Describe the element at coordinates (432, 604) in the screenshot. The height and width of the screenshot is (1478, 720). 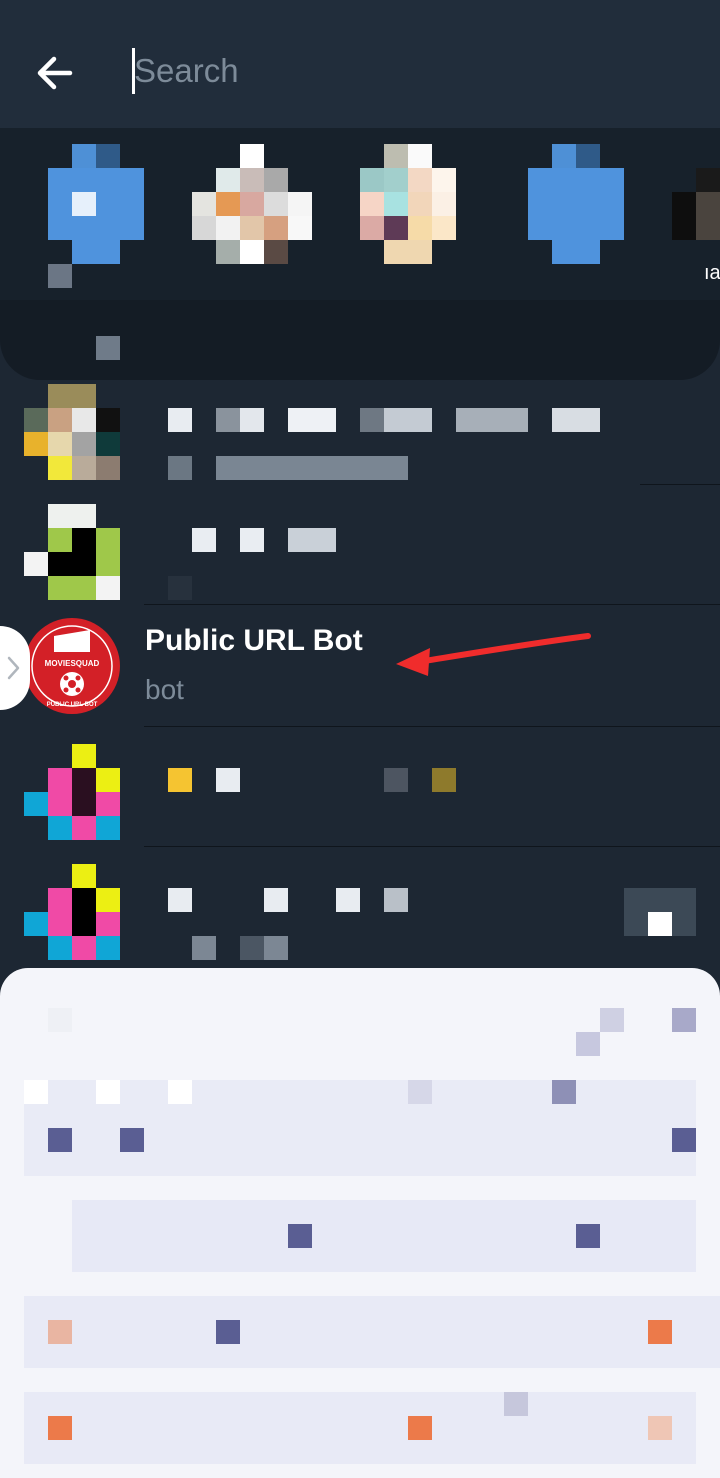
I see `divider` at that location.